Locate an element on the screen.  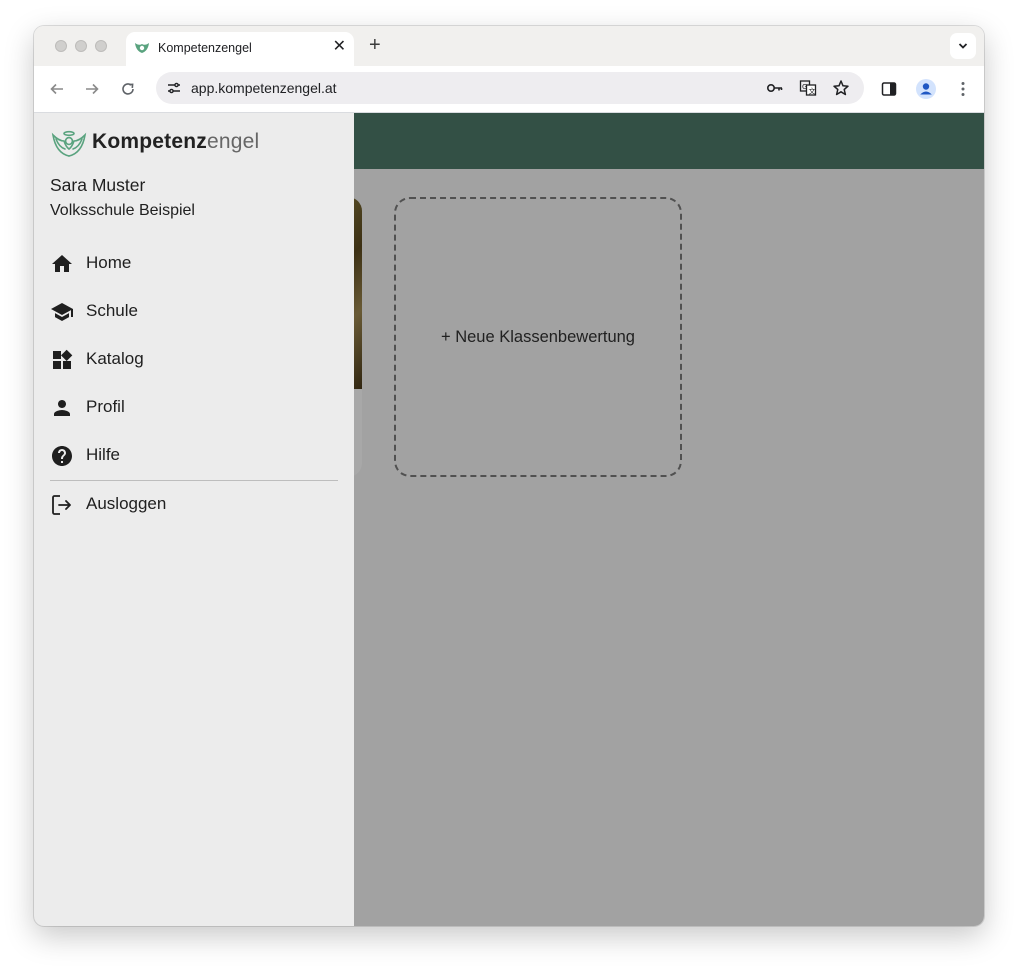
profile-avatar-icon is located at coordinates (926, 89).